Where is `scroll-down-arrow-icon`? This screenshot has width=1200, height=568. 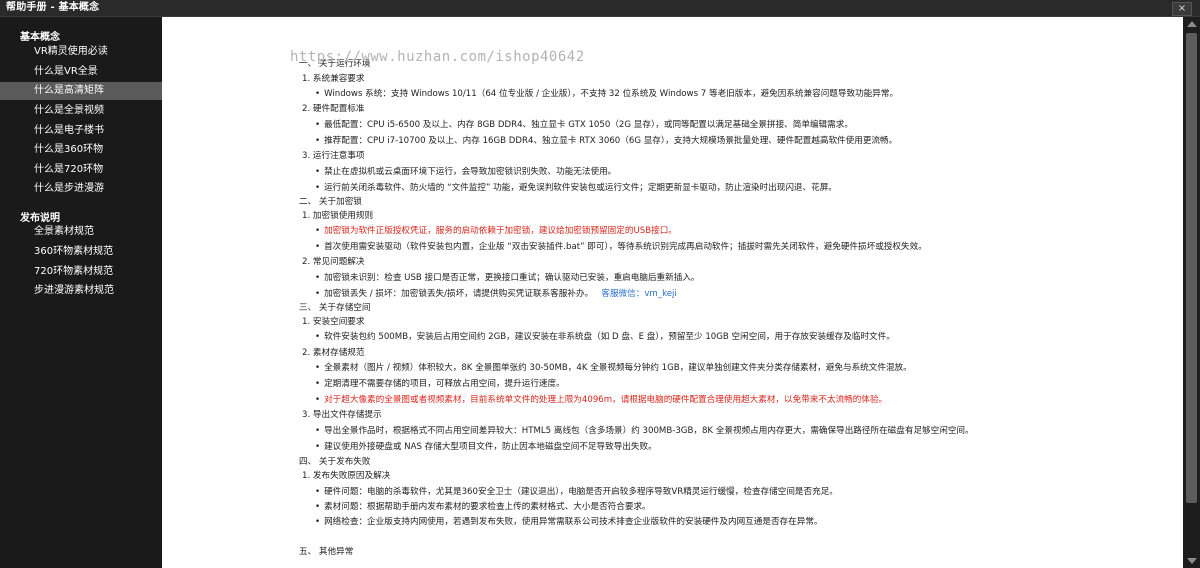
scroll-down-arrow-icon is located at coordinates (1192, 561).